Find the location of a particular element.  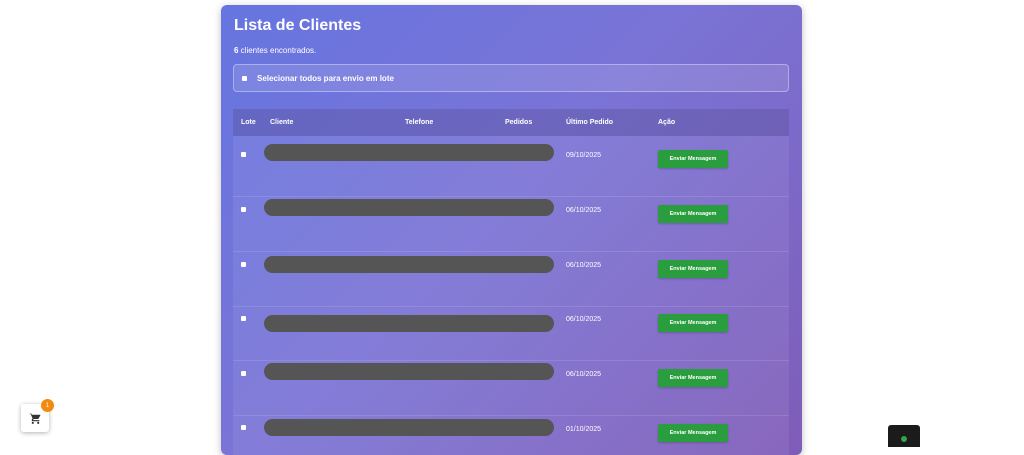

page-title: Lista de Clientes is located at coordinates (298, 25).